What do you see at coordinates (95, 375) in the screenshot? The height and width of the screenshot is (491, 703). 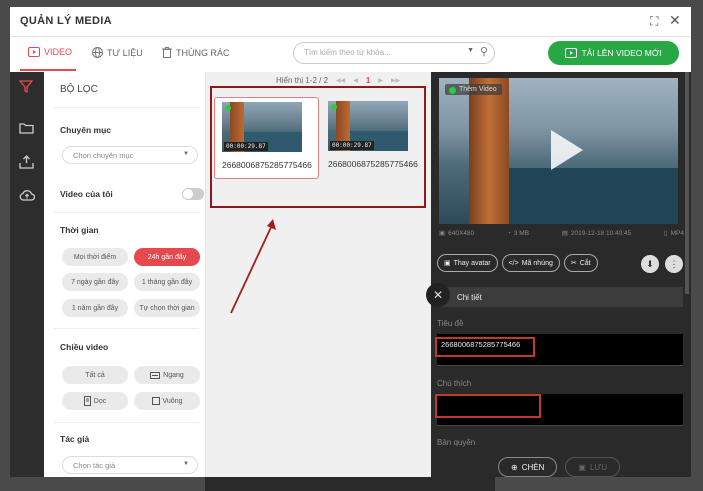 I see `orientation-all: Tất cả` at bounding box center [95, 375].